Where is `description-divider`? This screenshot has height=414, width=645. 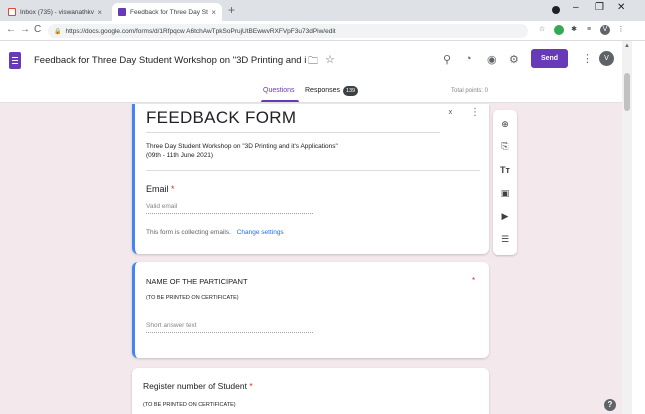
description-divider is located at coordinates (313, 170).